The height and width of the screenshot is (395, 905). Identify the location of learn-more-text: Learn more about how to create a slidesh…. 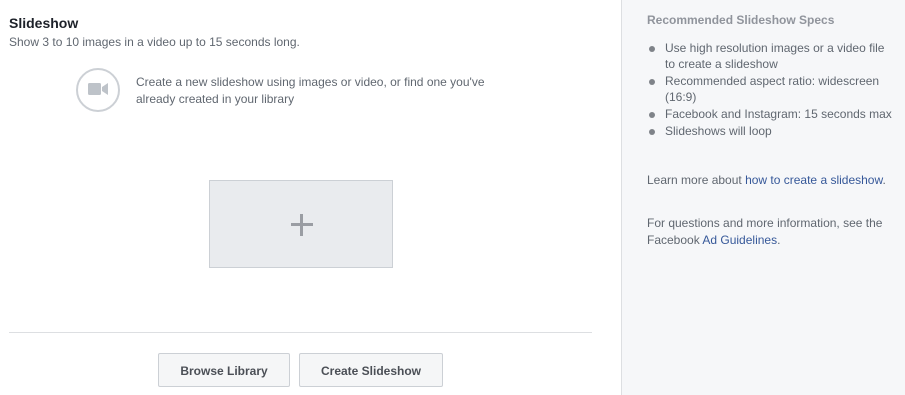
(772, 180).